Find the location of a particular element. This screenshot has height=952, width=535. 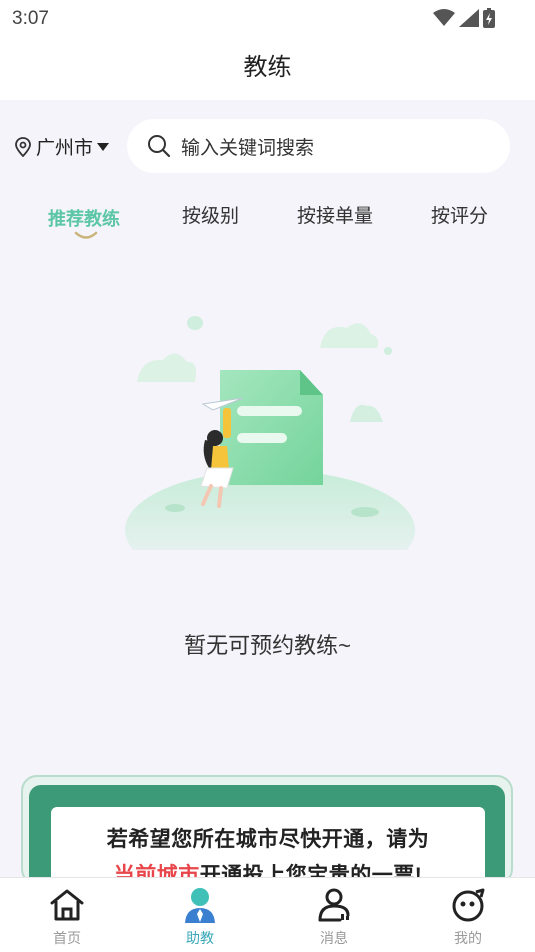

tab-orders: 按接单量 is located at coordinates (335, 214).